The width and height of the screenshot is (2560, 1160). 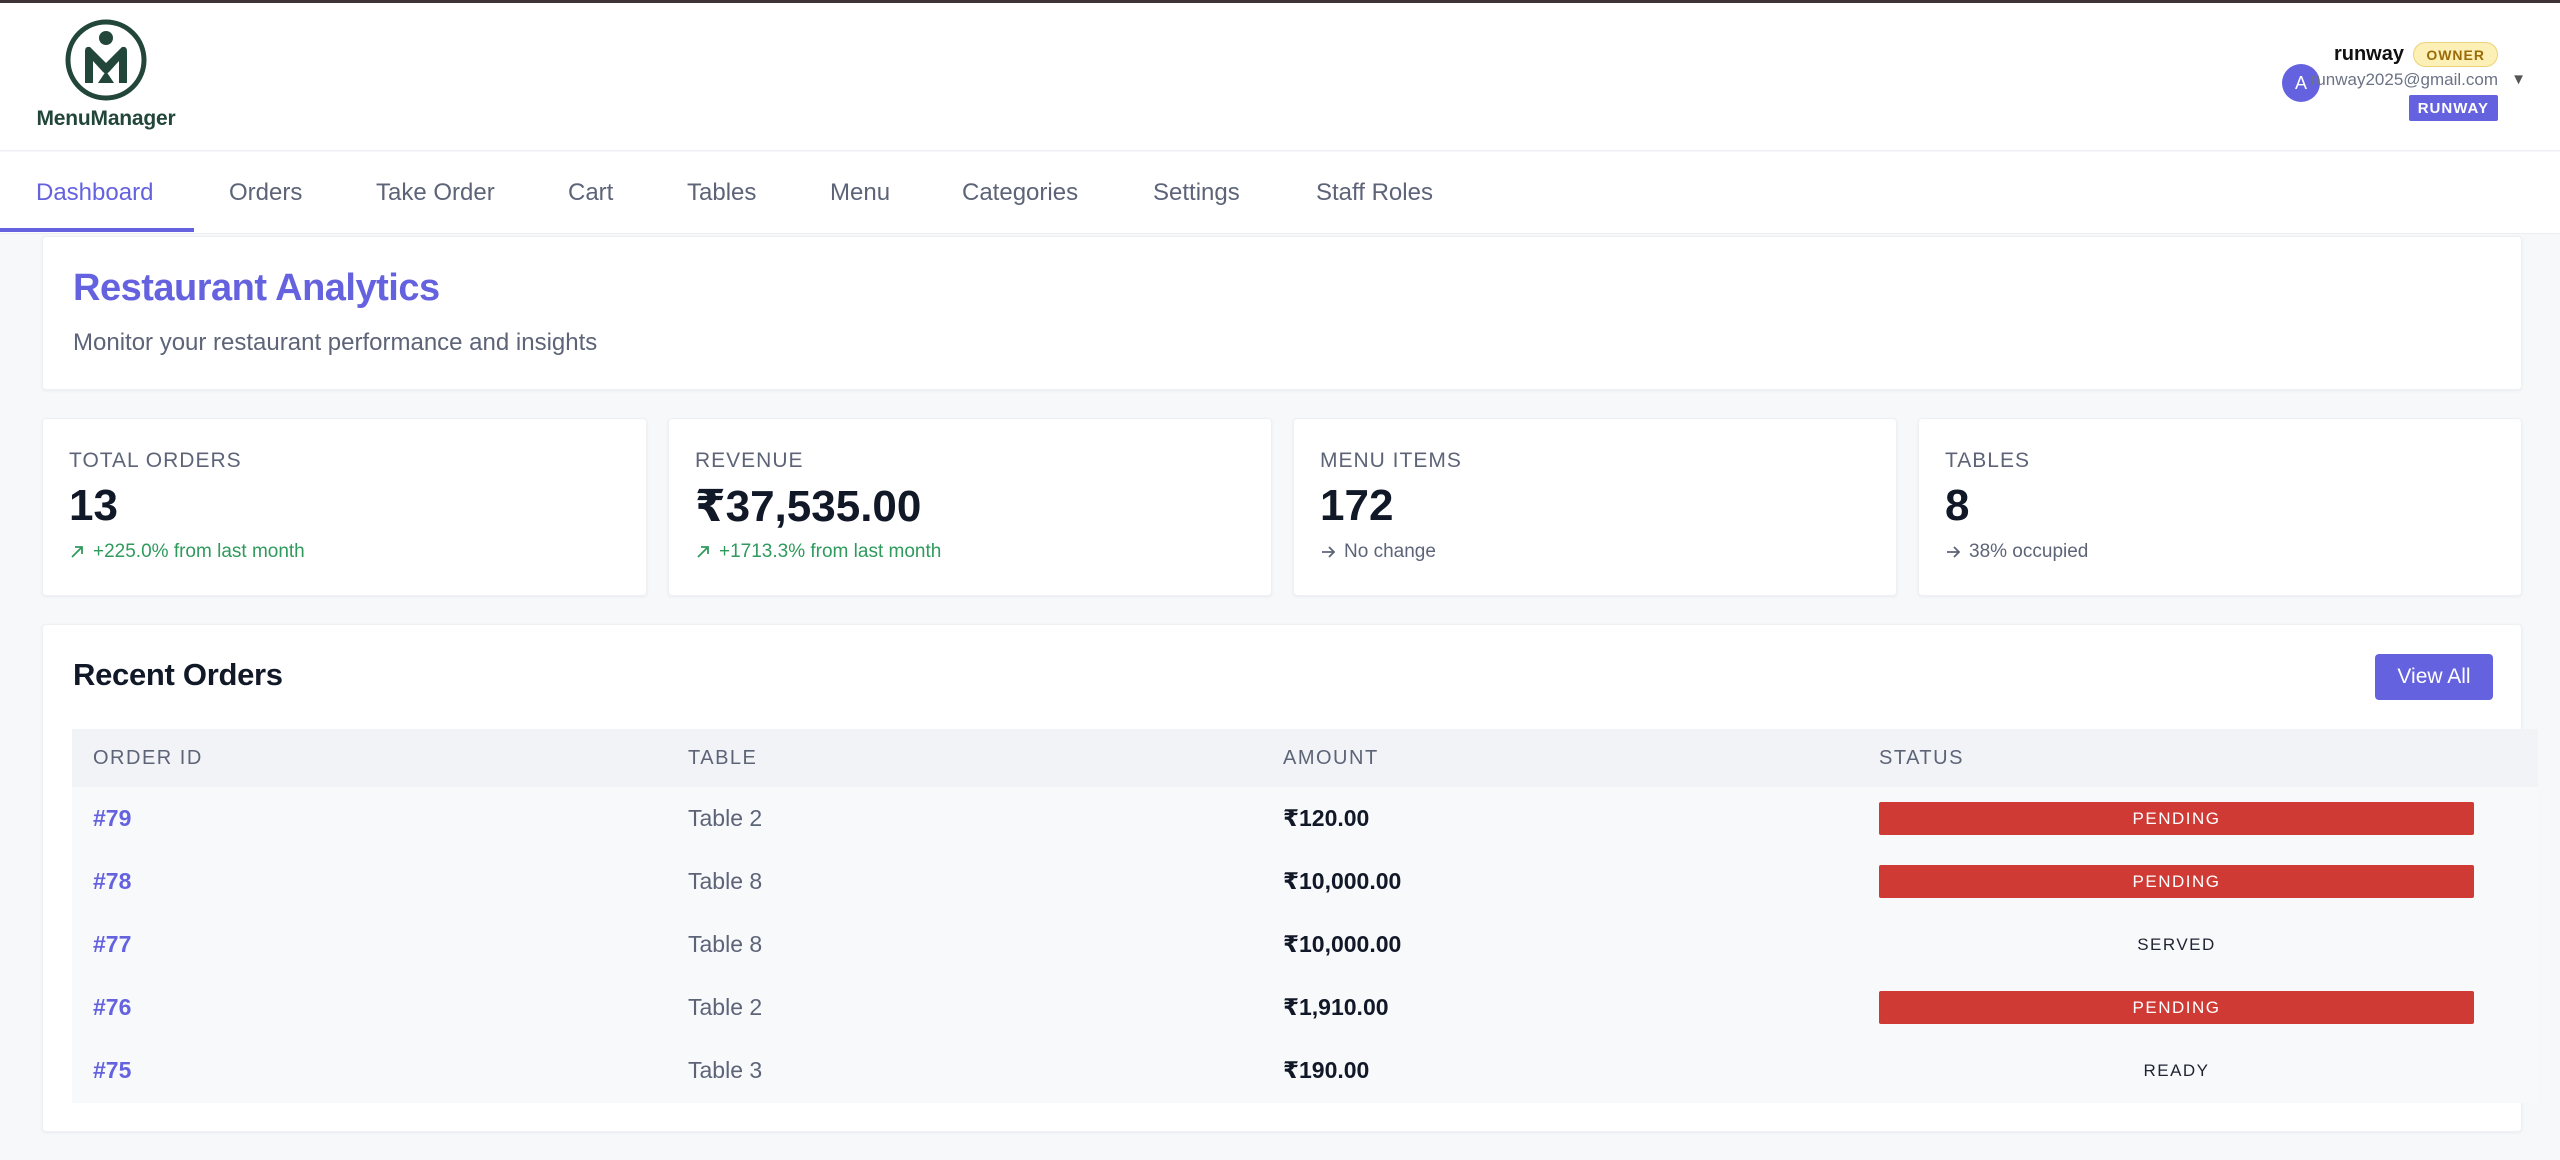 I want to click on view-all-button: View All, so click(x=2434, y=677).